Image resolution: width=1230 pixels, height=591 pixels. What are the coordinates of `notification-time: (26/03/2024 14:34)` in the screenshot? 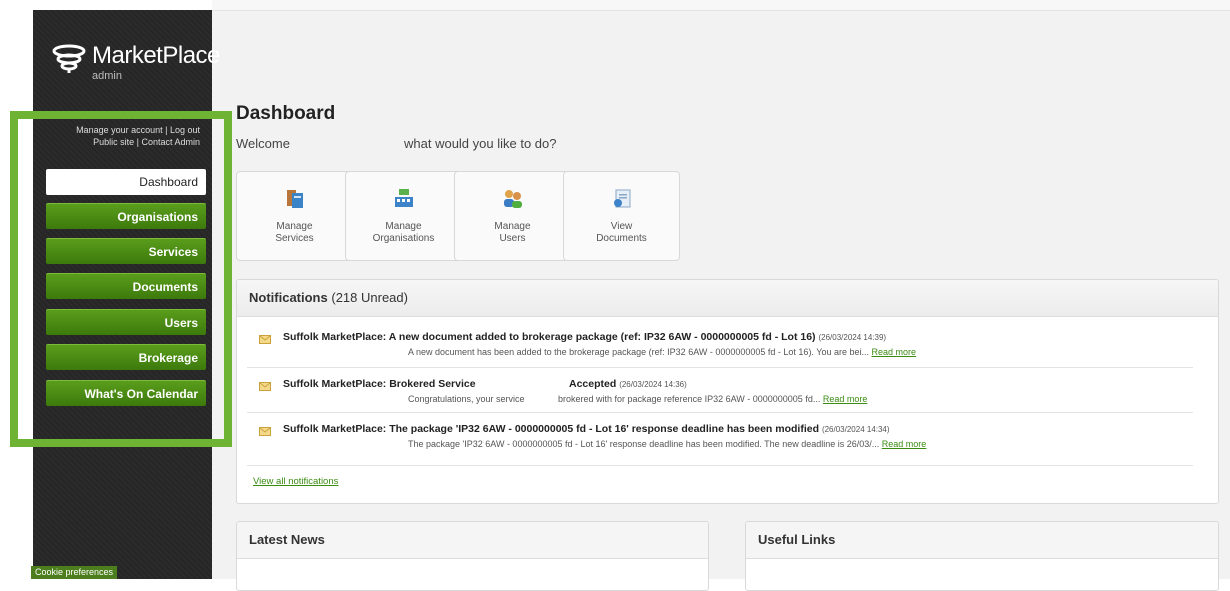 It's located at (855, 429).